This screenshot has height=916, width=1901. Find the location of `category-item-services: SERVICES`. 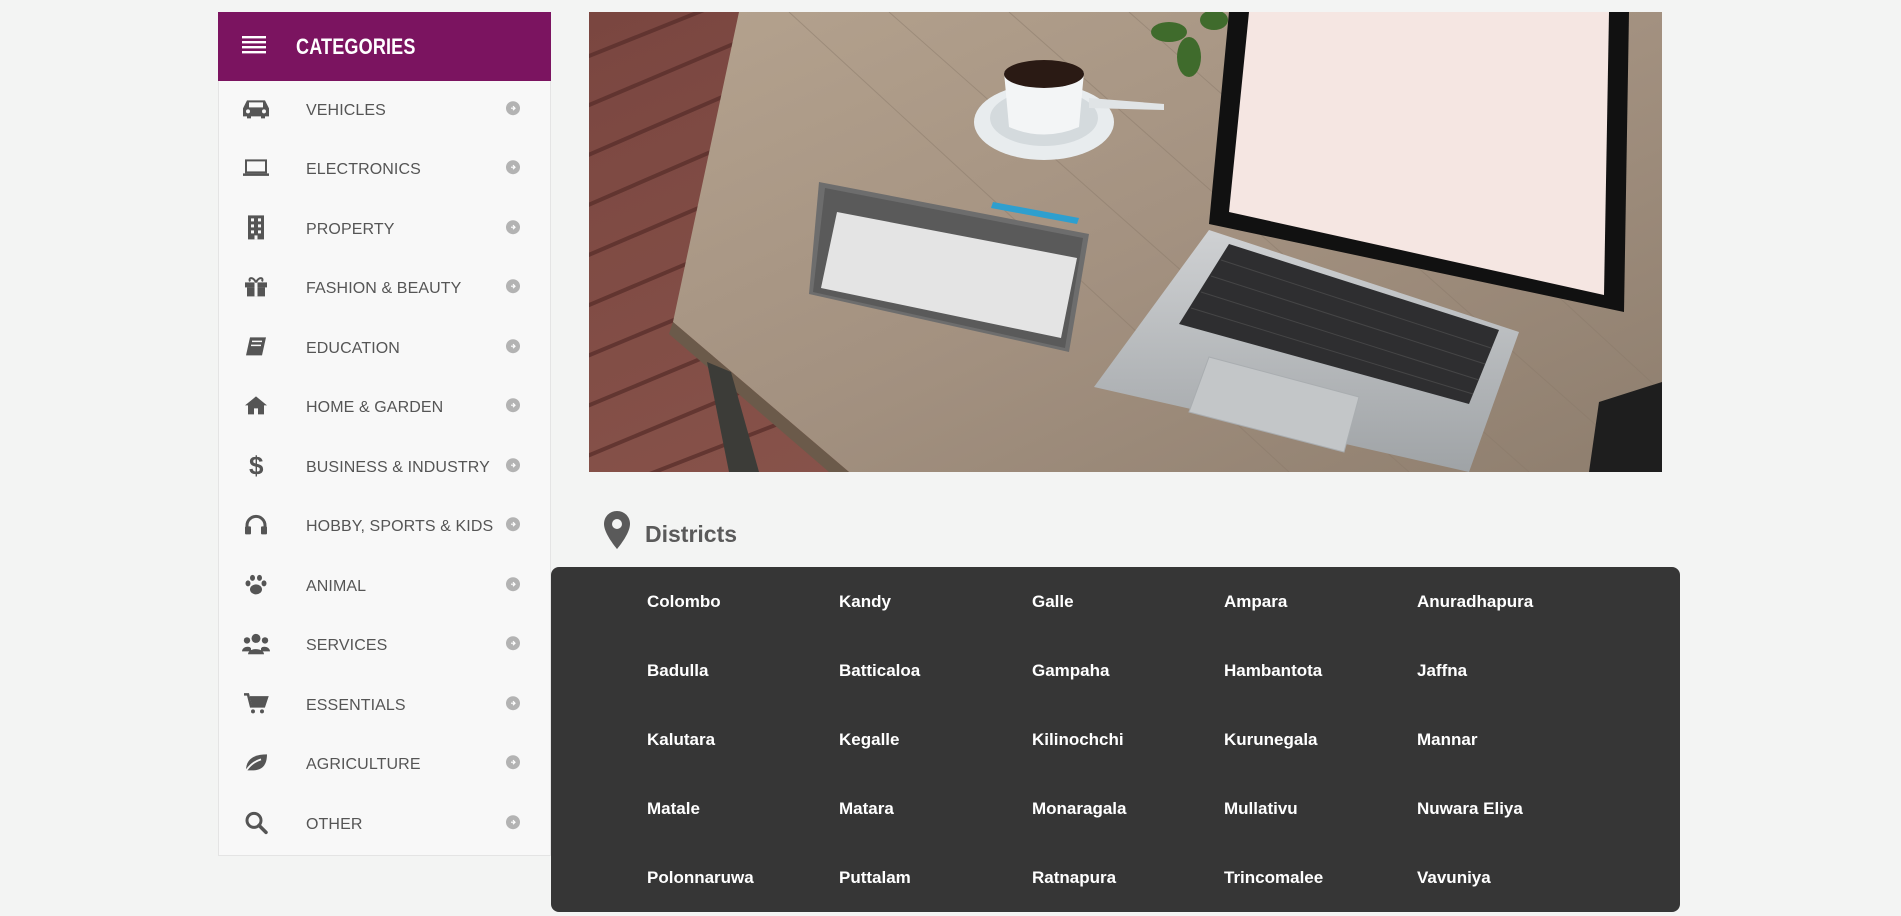

category-item-services: SERVICES is located at coordinates (384, 647).